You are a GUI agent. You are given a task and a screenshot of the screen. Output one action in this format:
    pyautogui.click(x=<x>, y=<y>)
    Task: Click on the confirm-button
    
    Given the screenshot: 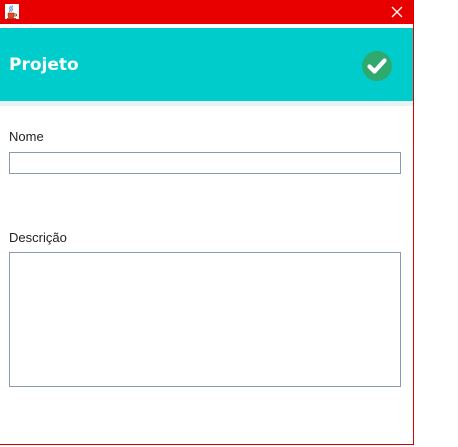 What is the action you would take?
    pyautogui.click(x=377, y=66)
    